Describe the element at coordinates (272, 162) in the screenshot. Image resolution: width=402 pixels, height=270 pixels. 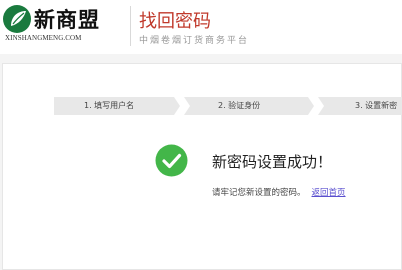
I see `success-message: 新密码设置成功！` at that location.